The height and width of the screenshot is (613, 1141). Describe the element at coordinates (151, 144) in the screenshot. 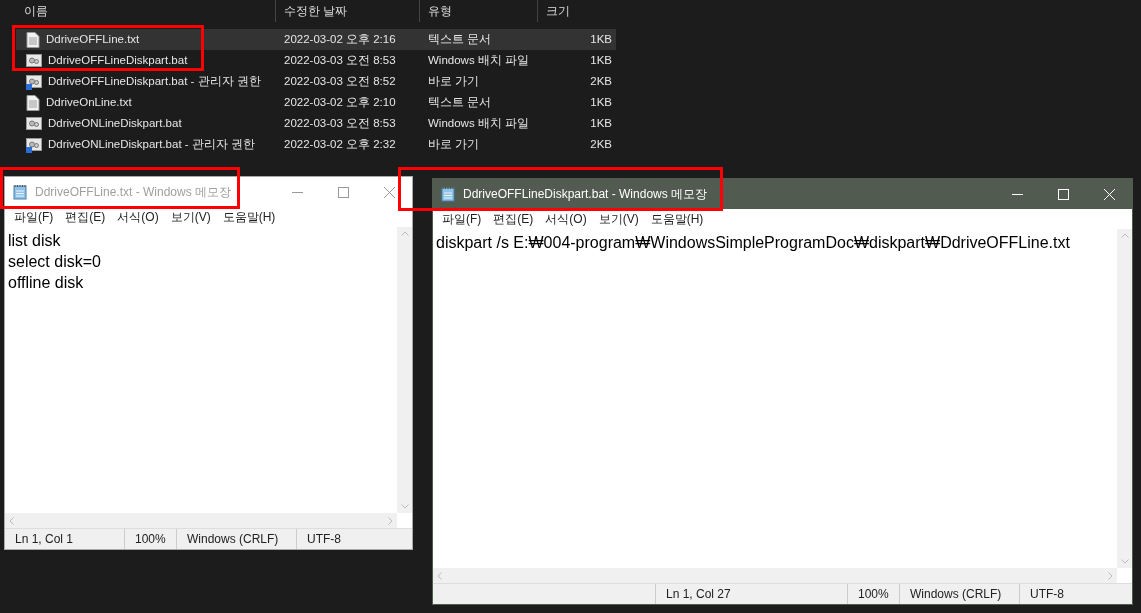

I see `file-name: DdriveONLineDiskpart.bat - 관리자 권한` at that location.